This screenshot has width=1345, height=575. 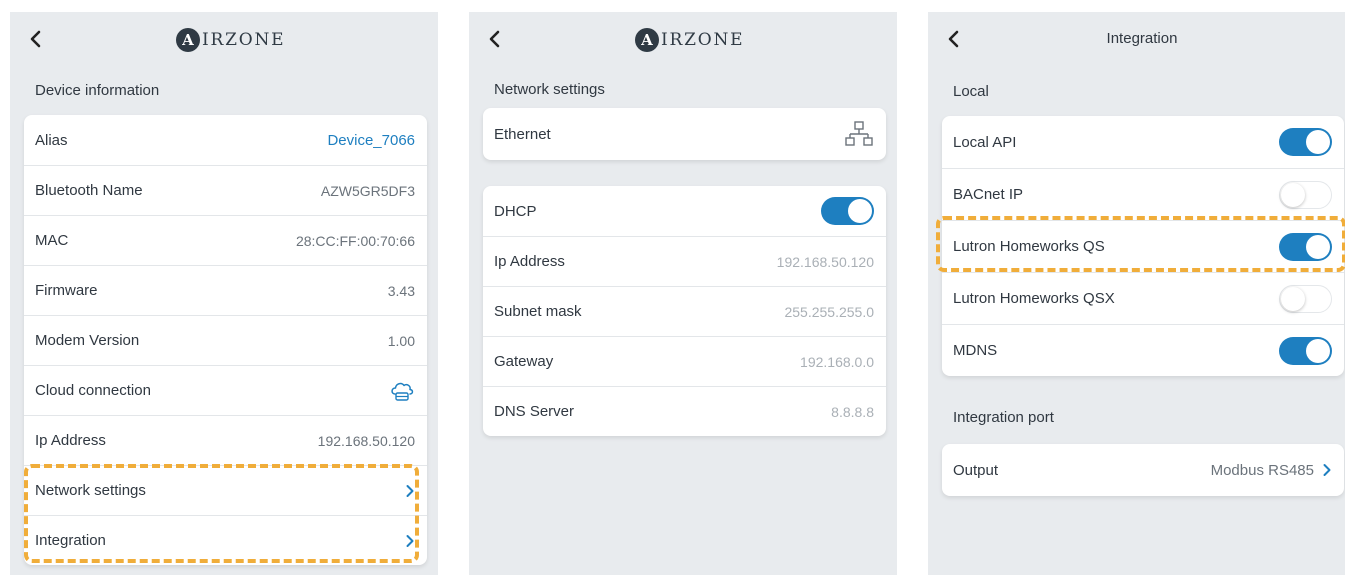 I want to click on section-title-integration-port: Integration port, so click(x=1003, y=417).